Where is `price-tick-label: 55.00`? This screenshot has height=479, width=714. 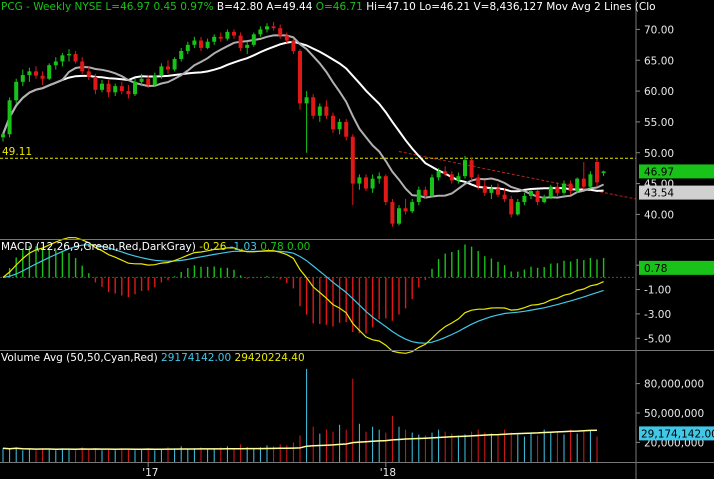
price-tick-label: 55.00 is located at coordinates (659, 123).